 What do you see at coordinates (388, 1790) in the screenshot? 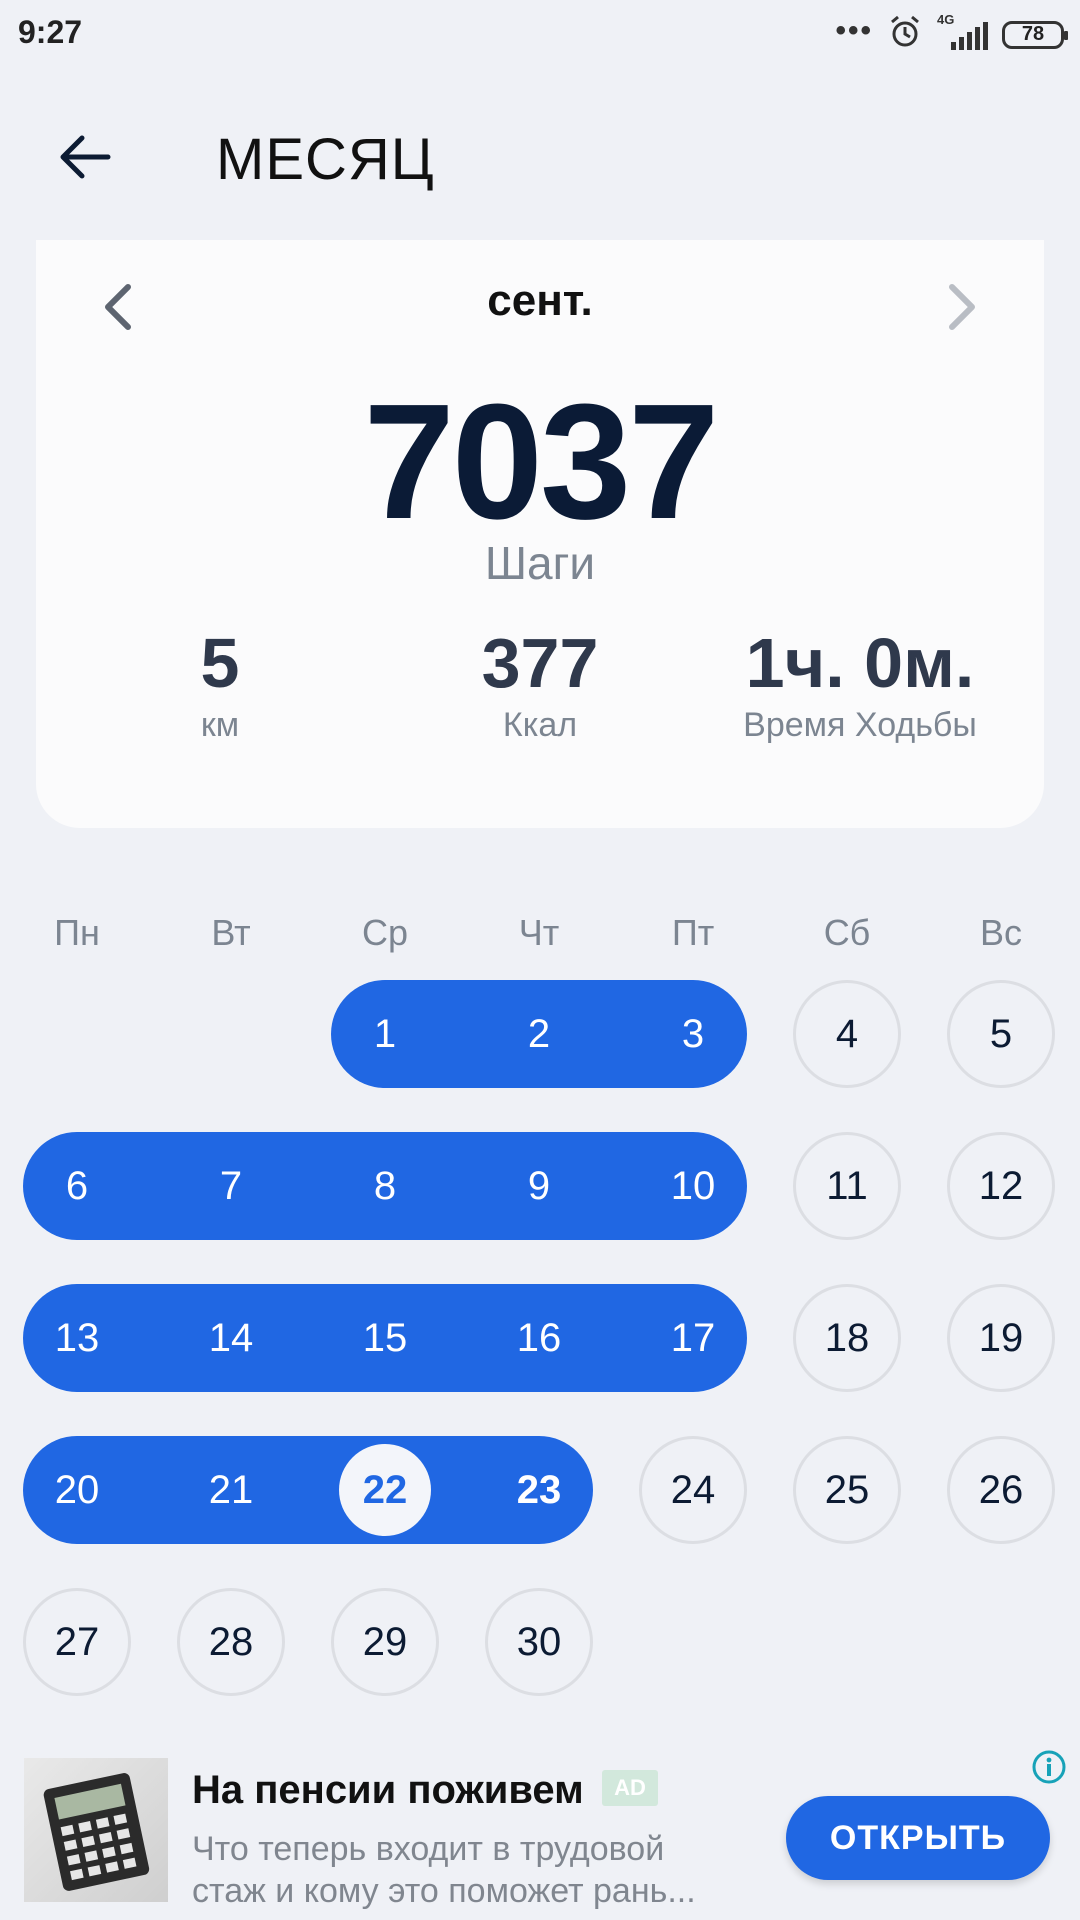
I see `ad-title: На пенсии поживем` at bounding box center [388, 1790].